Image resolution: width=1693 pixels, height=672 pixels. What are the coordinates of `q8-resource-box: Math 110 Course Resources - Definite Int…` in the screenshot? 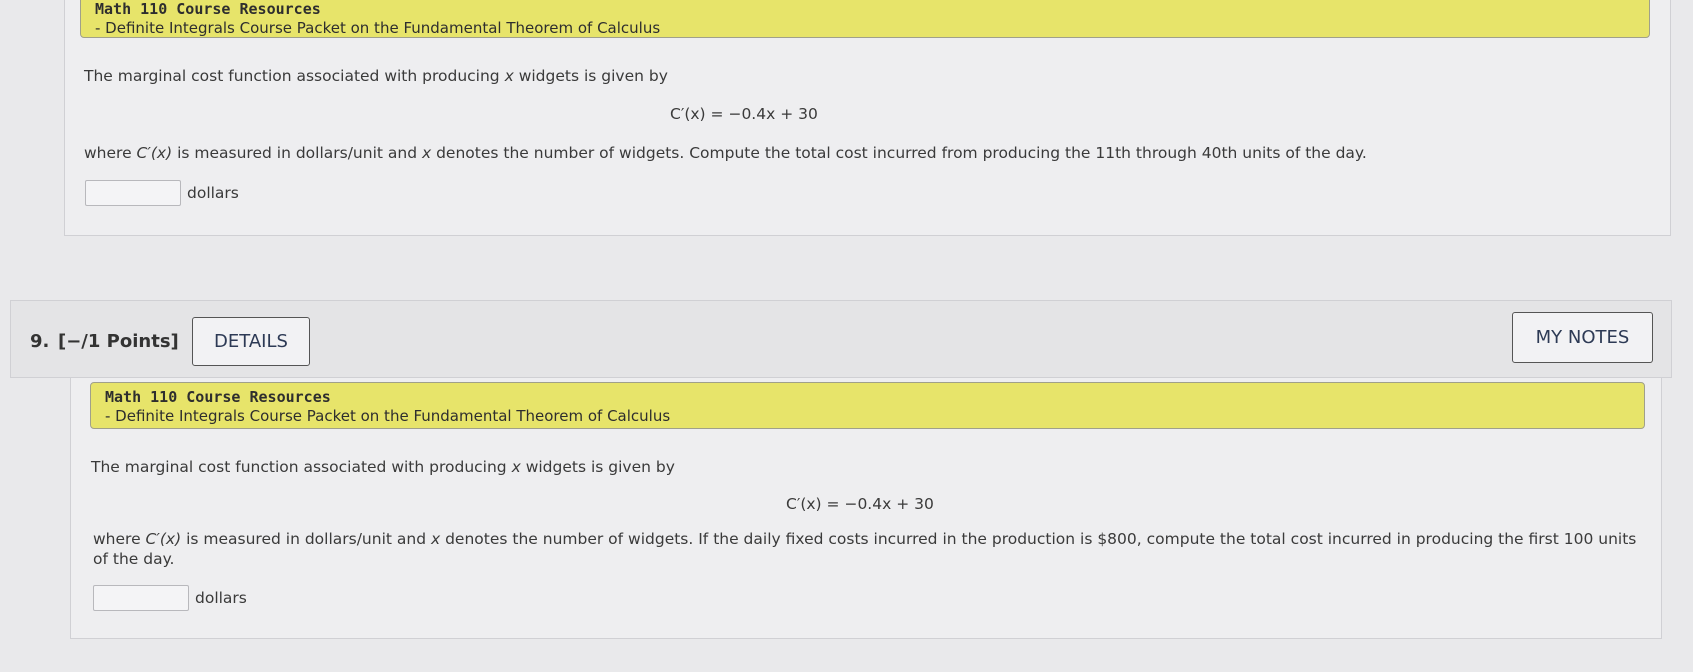 It's located at (865, 19).